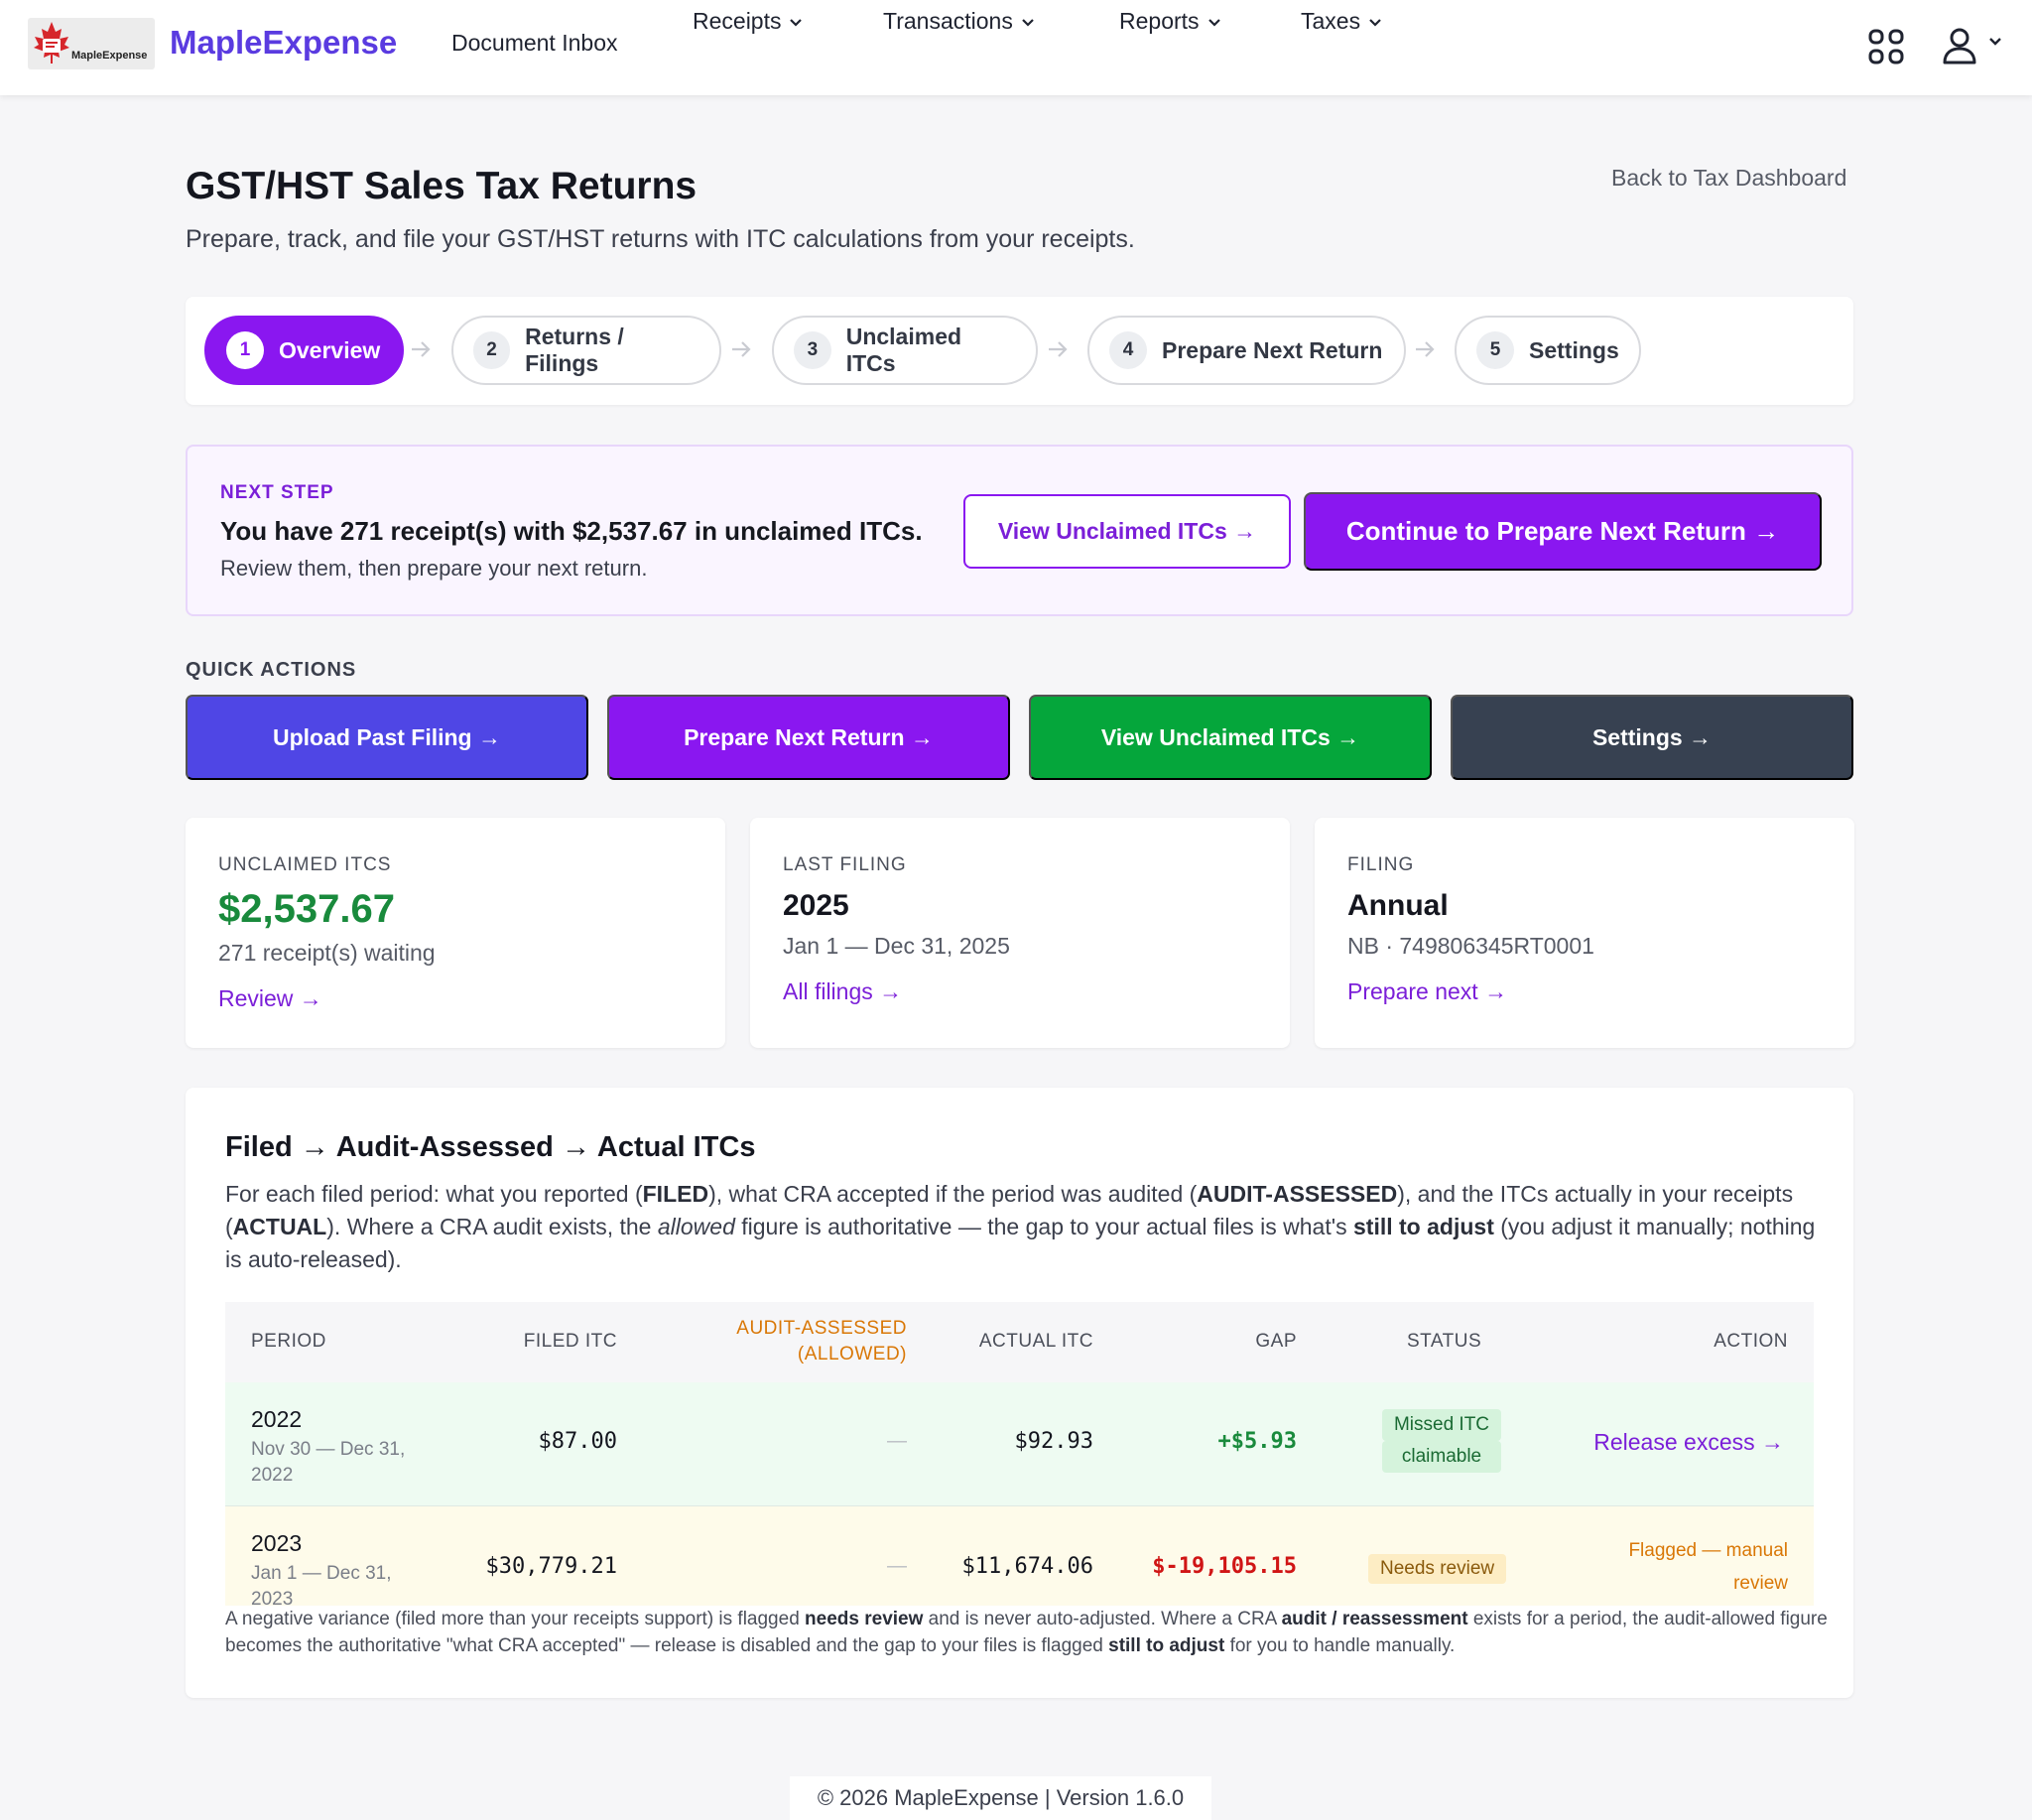 The image size is (2032, 1820). I want to click on settings-button: Settings →, so click(1652, 737).